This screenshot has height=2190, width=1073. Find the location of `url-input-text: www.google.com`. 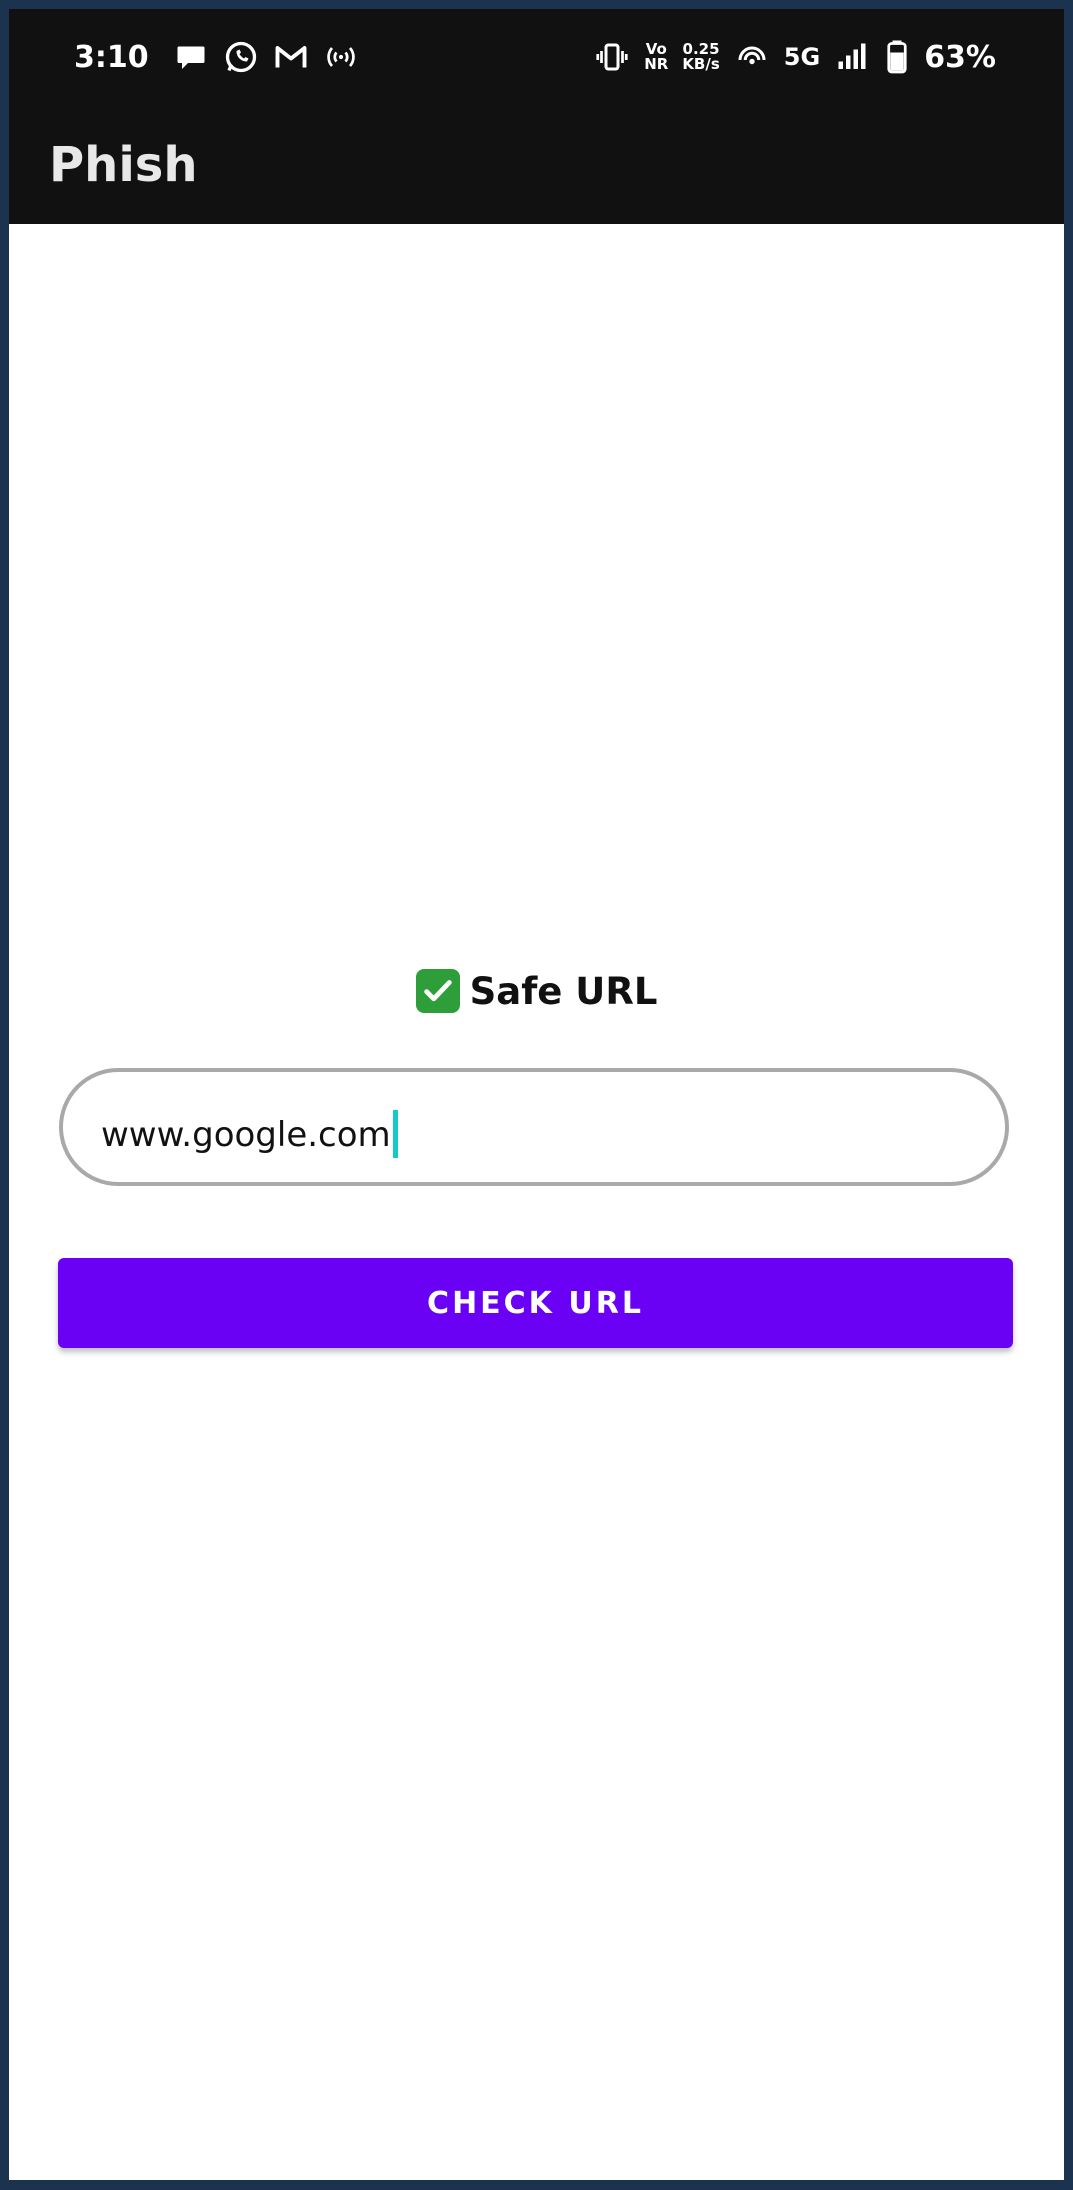

url-input-text: www.google.com is located at coordinates (249, 1134).